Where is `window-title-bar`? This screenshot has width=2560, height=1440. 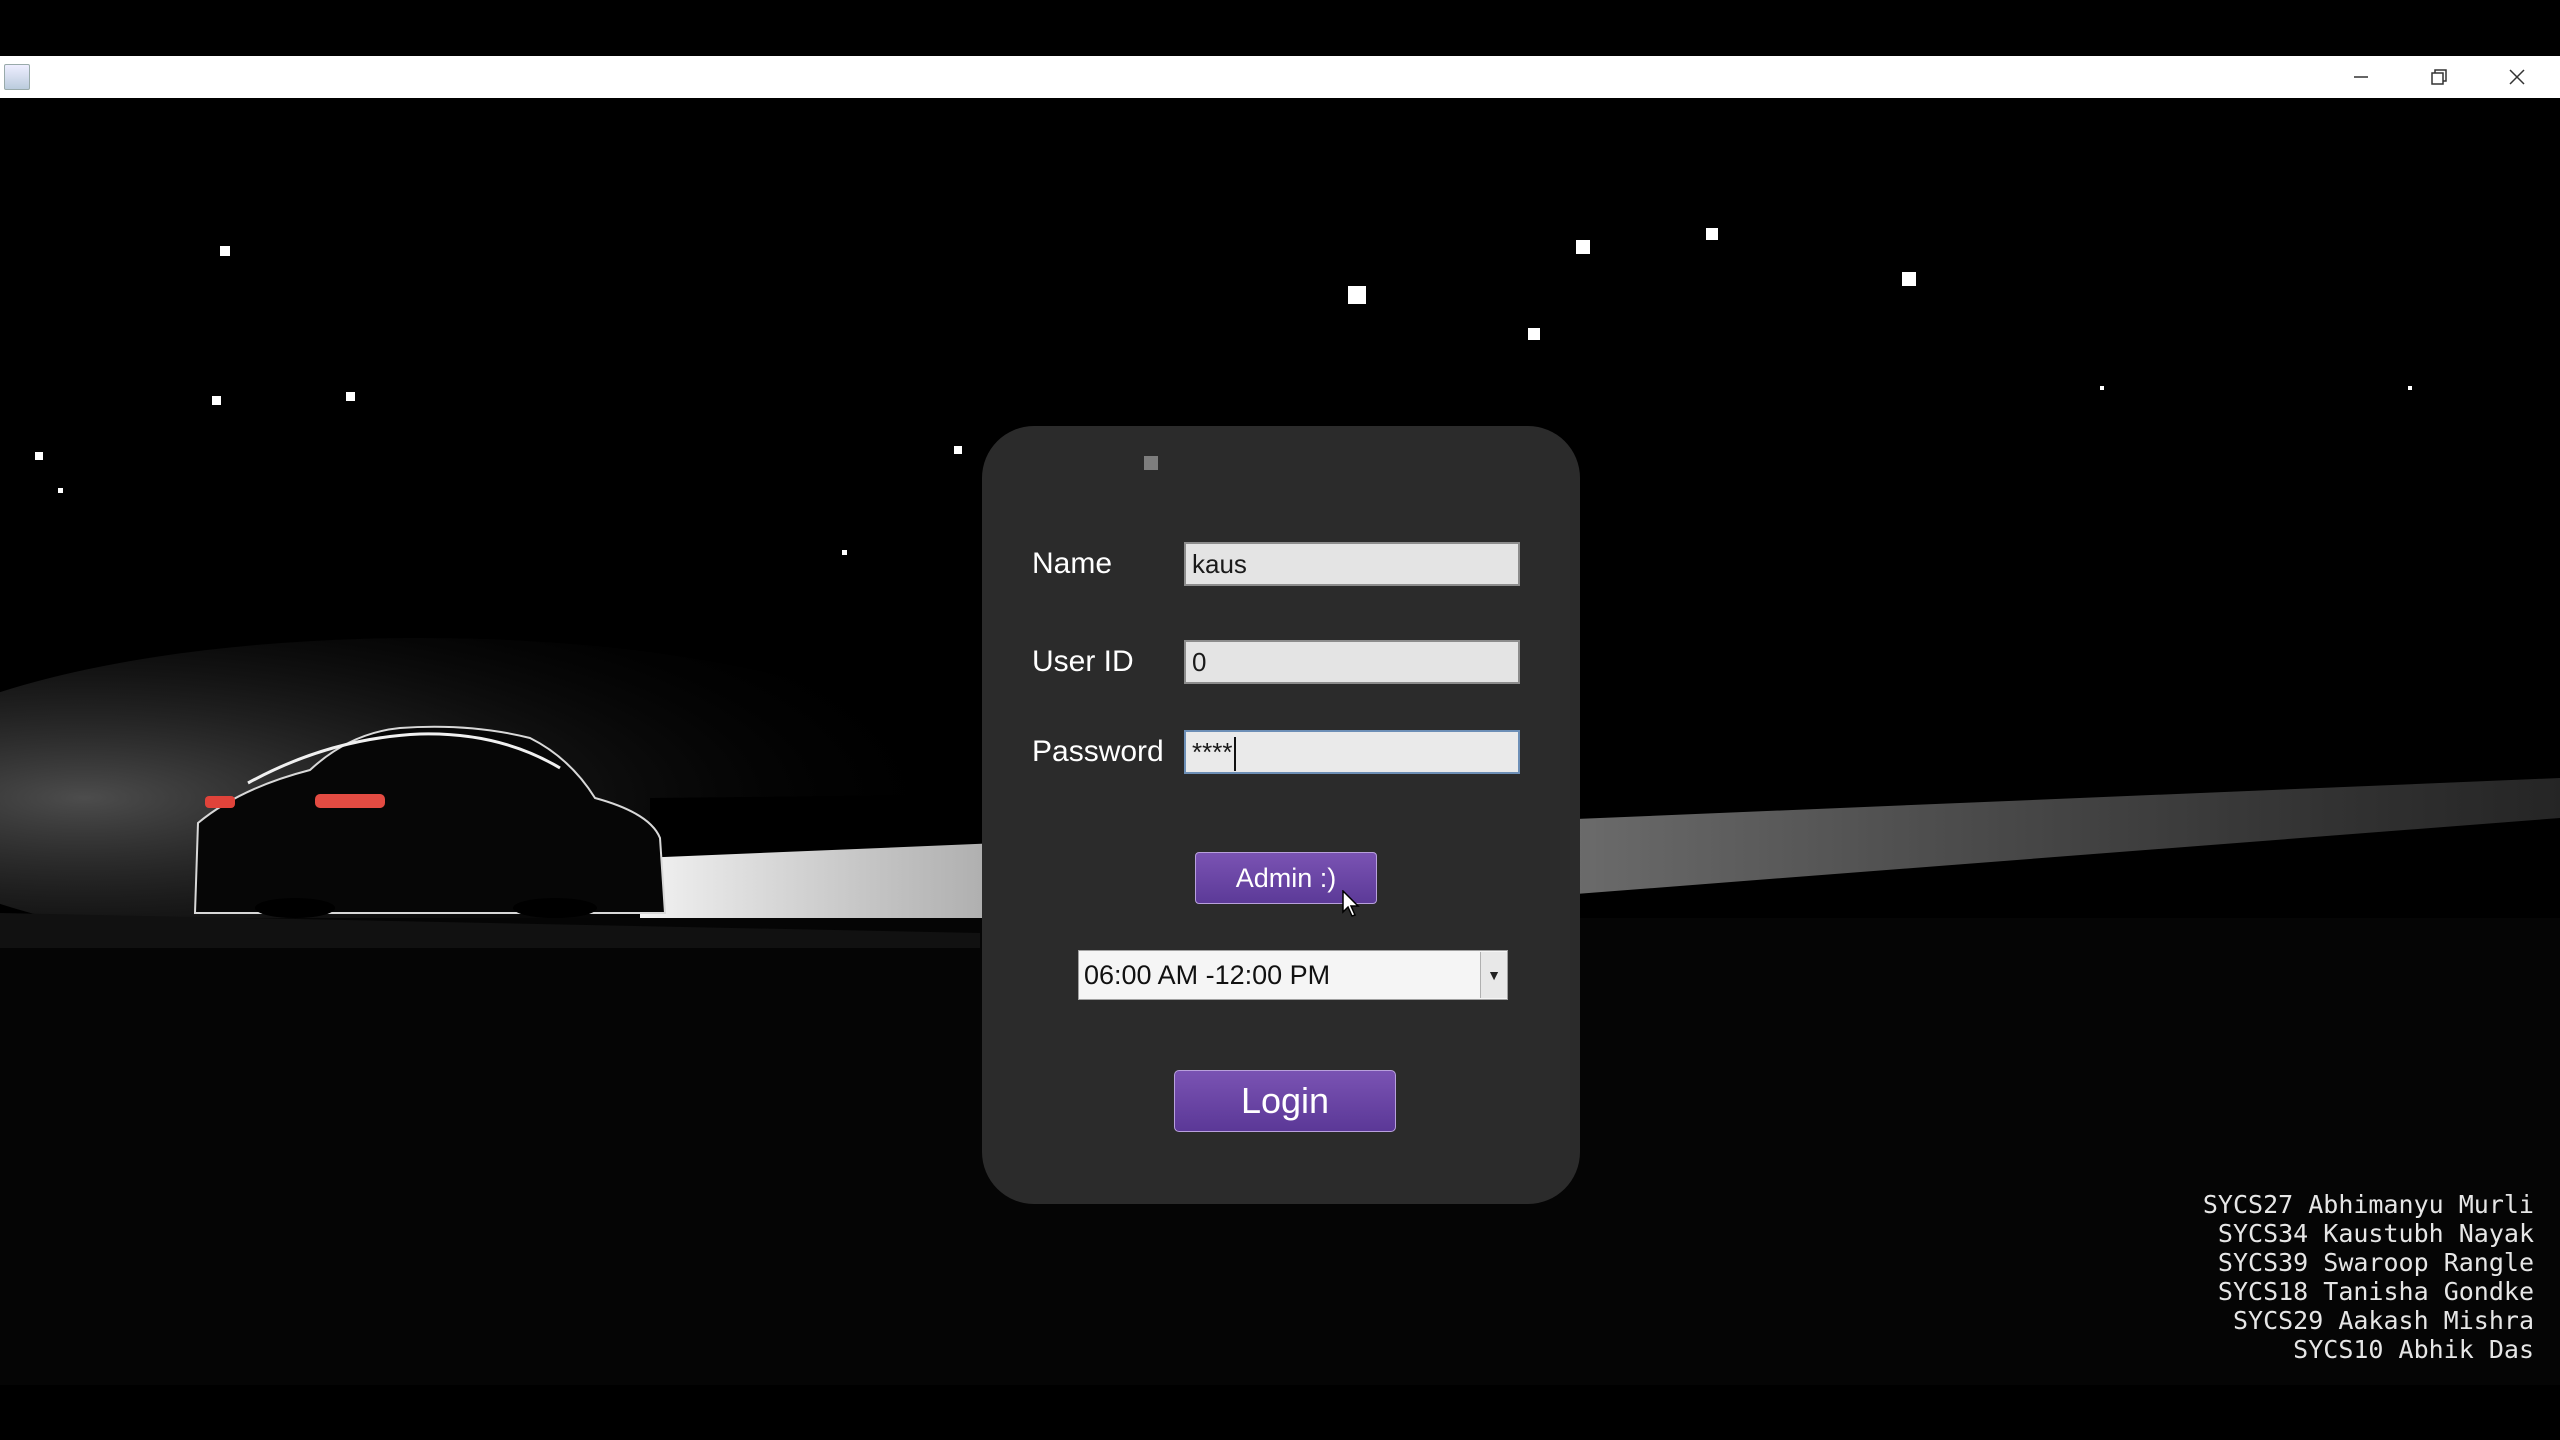
window-title-bar is located at coordinates (1280, 77).